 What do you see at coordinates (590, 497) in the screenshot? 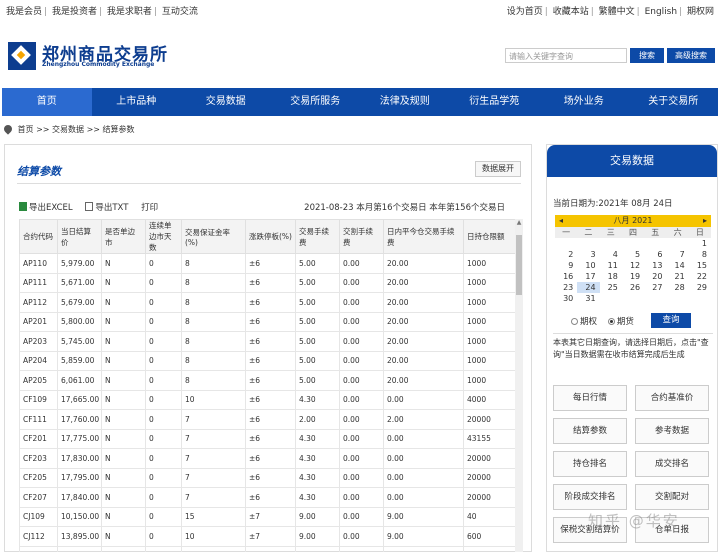
I see `period-volume-ranking-button: 阶段成交排名` at bounding box center [590, 497].